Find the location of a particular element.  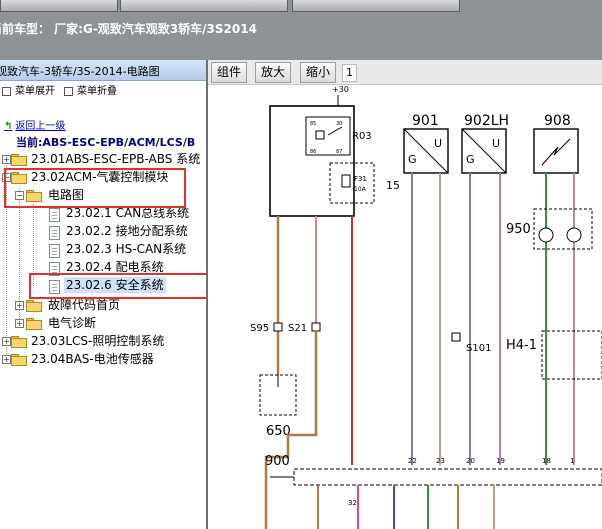

relay-coil is located at coordinates (320, 135).